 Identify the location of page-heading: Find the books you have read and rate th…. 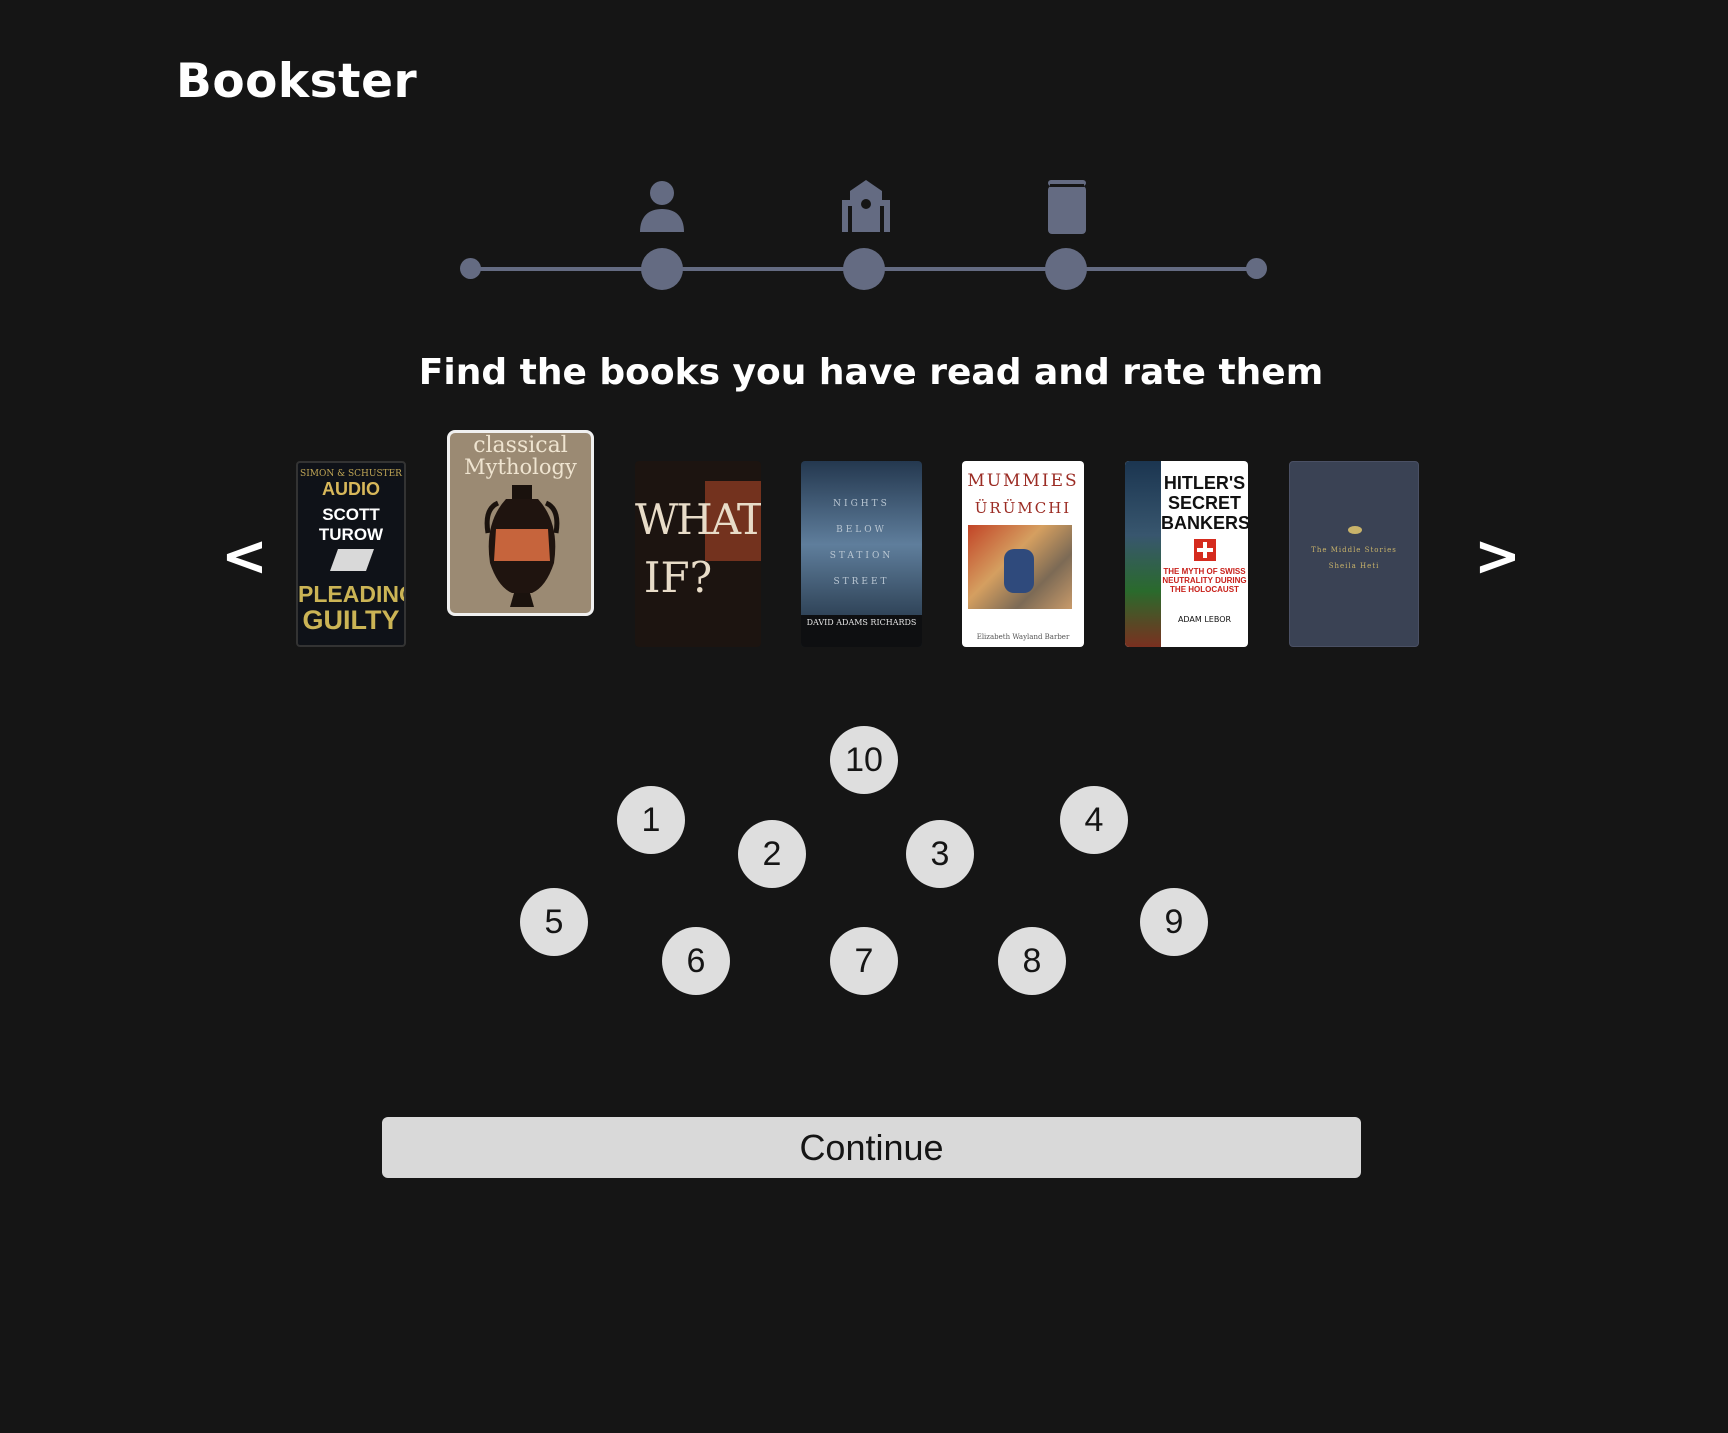
(871, 372).